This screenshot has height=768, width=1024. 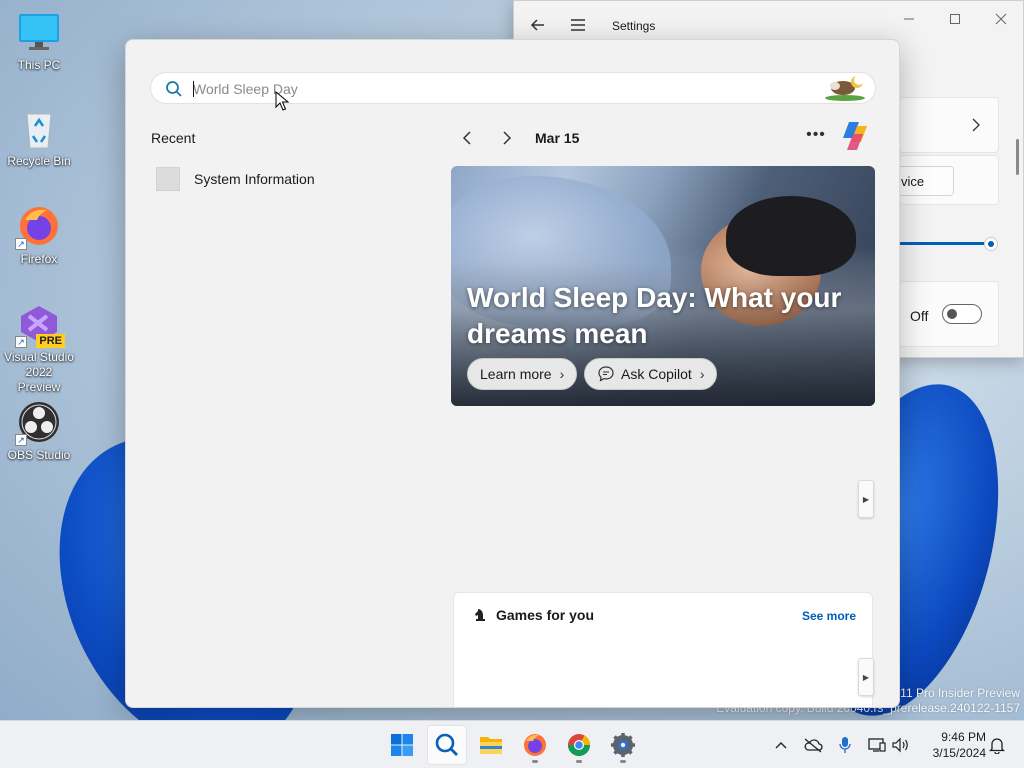 I want to click on settings-taskbar-button, so click(x=623, y=745).